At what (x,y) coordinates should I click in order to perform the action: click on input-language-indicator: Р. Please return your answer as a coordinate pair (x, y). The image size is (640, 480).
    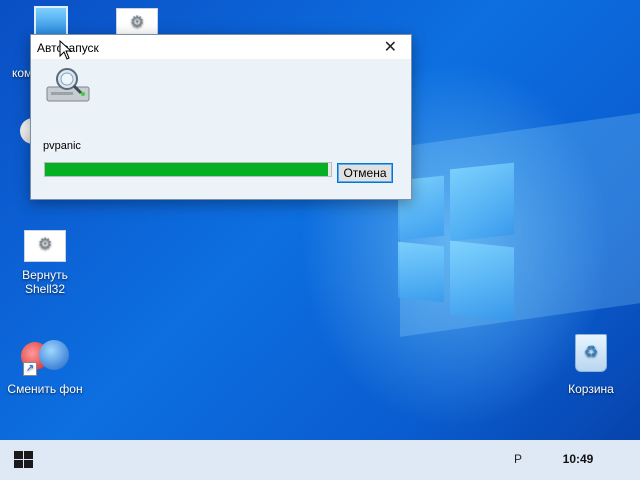
    Looking at the image, I should click on (518, 459).